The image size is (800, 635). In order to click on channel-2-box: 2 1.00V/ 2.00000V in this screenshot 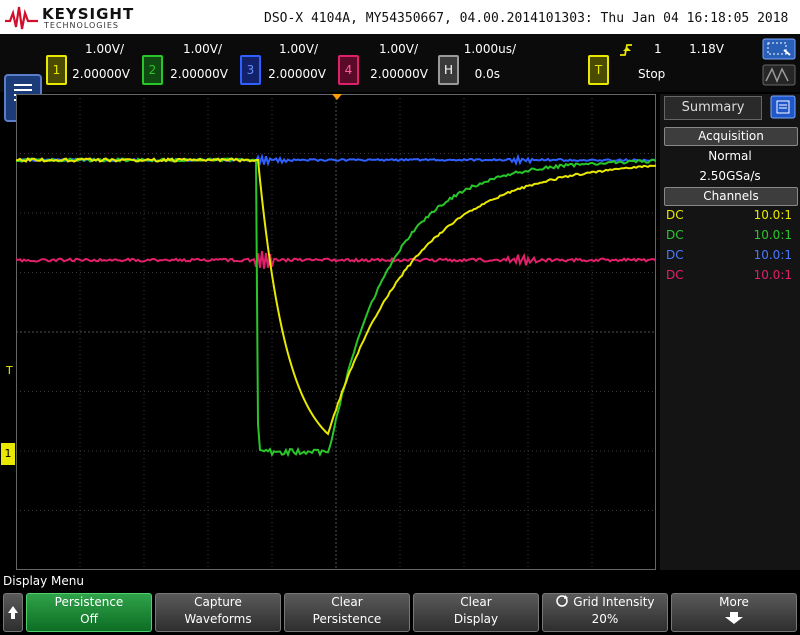, I will do `click(188, 63)`.